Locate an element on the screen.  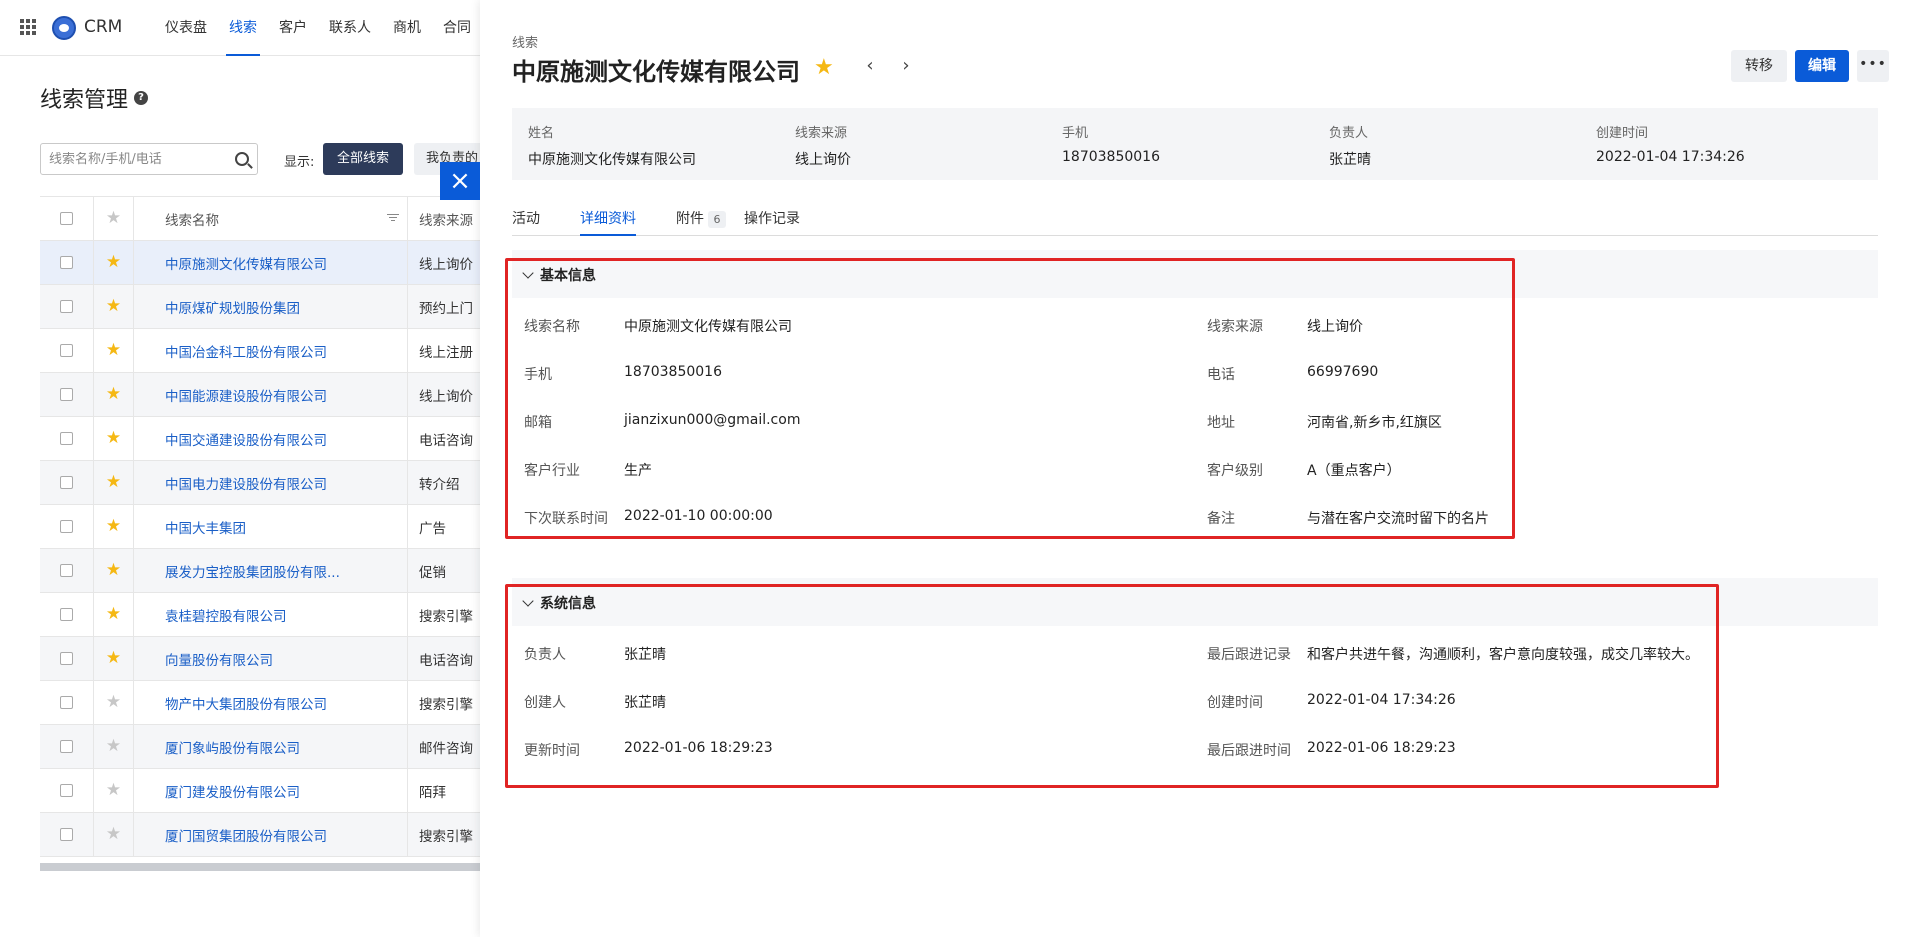
lead-name-link: 物产中大集团股份有限公司 is located at coordinates (271, 702).